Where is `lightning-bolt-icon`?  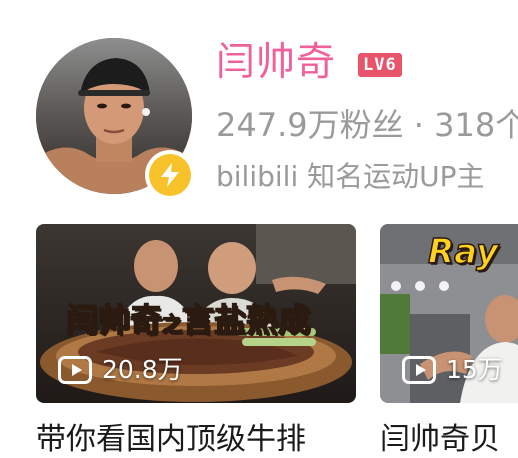
lightning-bolt-icon is located at coordinates (170, 175).